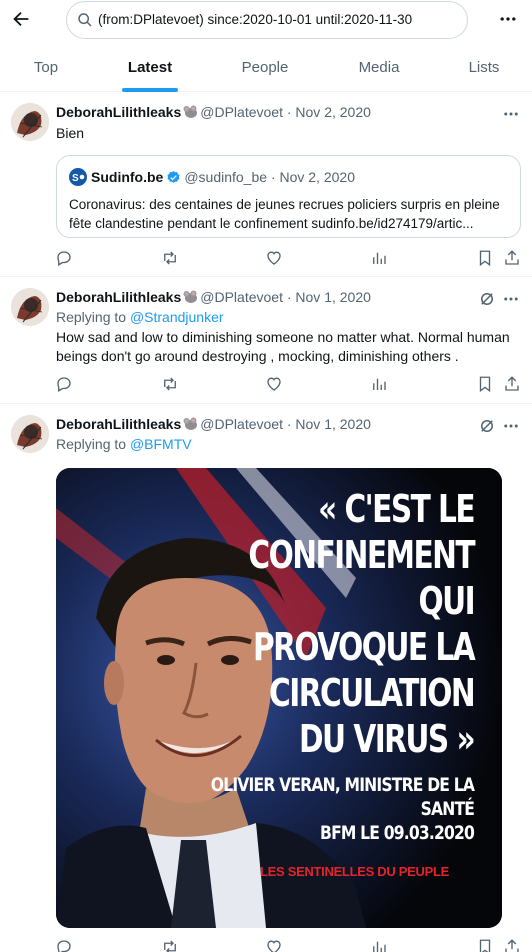 The image size is (532, 952). Describe the element at coordinates (177, 317) in the screenshot. I see `reply-handle-link: @Strandjunker` at that location.